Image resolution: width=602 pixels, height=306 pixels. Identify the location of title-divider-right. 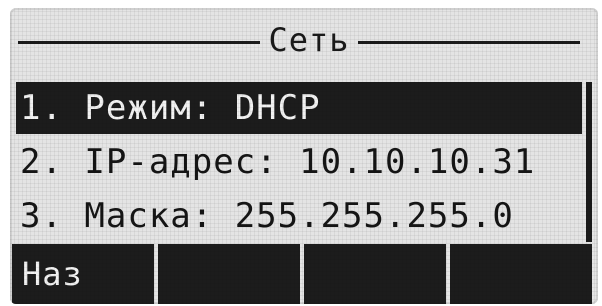
(469, 42).